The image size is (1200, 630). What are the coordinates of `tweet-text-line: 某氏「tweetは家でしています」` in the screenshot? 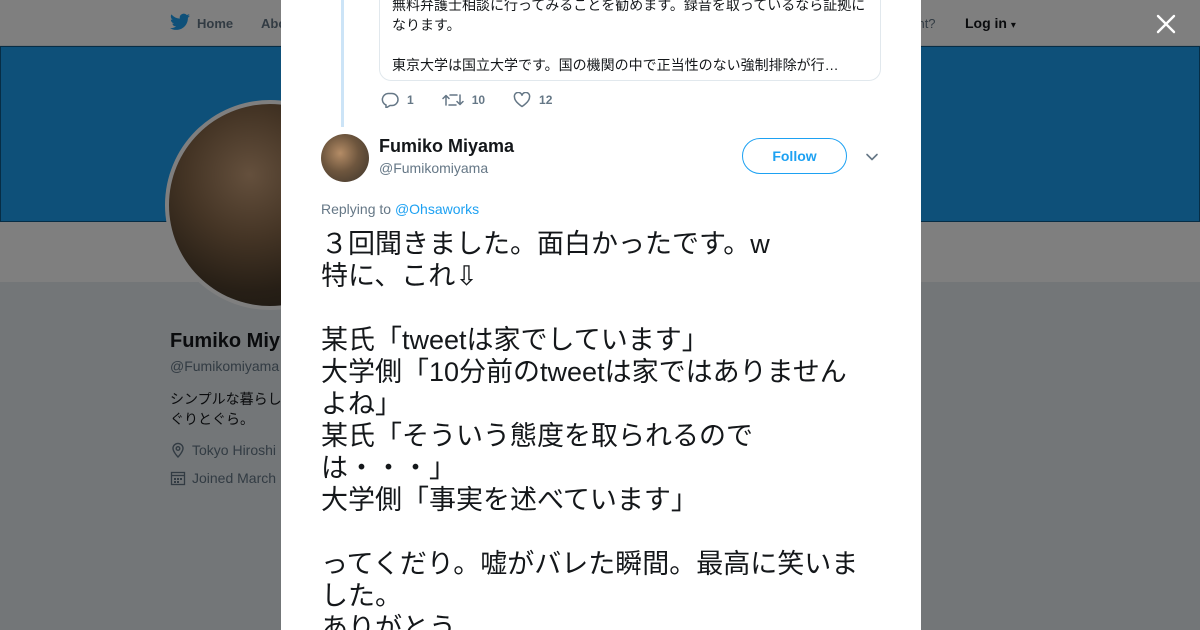 It's located at (515, 340).